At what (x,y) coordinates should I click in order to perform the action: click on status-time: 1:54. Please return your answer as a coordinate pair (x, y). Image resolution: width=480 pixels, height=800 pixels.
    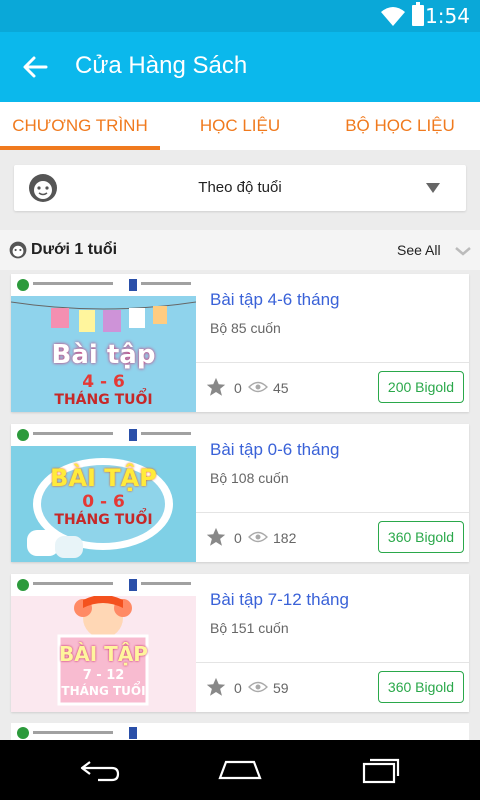
    Looking at the image, I should click on (447, 16).